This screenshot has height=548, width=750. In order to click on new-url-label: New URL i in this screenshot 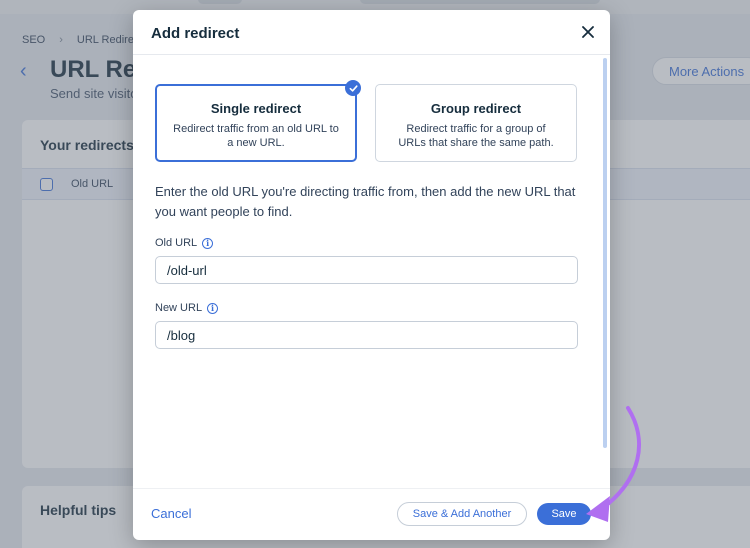, I will do `click(187, 308)`.